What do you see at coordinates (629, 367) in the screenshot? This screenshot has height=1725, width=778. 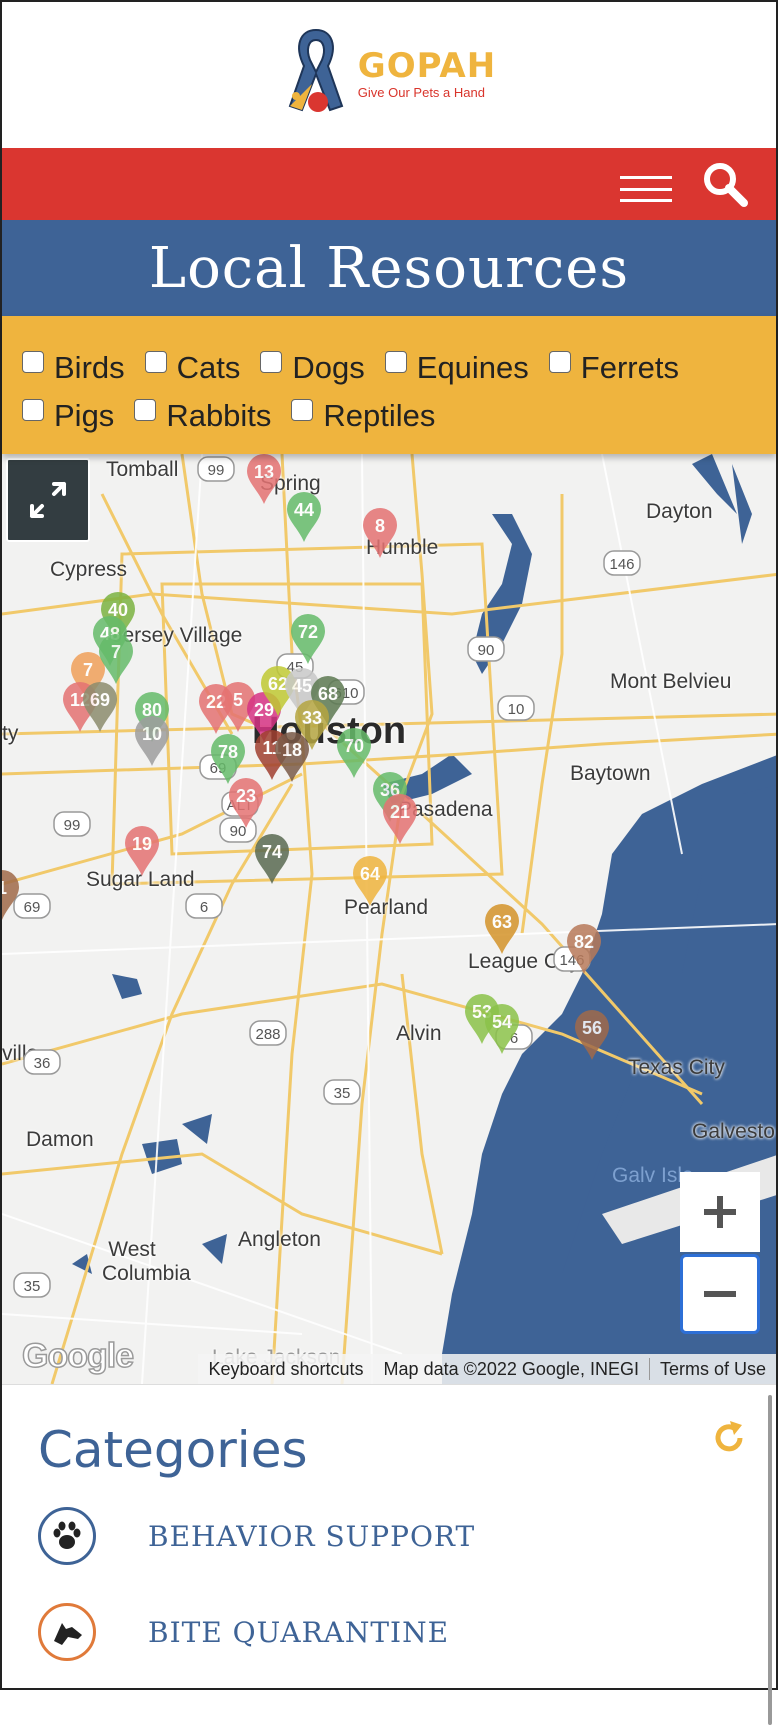 I see `filter-label: Ferrets` at bounding box center [629, 367].